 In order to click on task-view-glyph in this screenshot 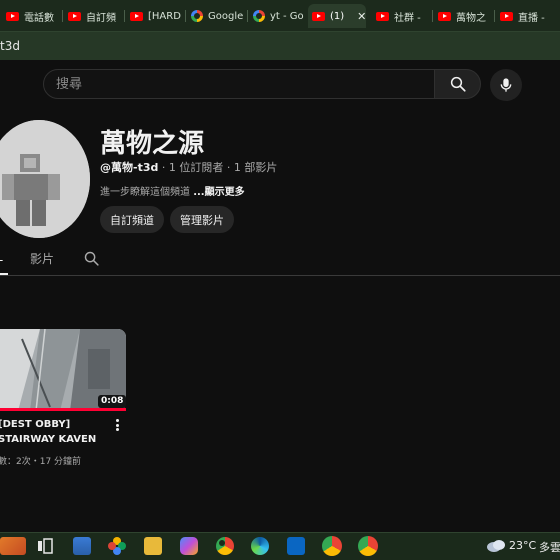, I will do `click(45, 546)`.